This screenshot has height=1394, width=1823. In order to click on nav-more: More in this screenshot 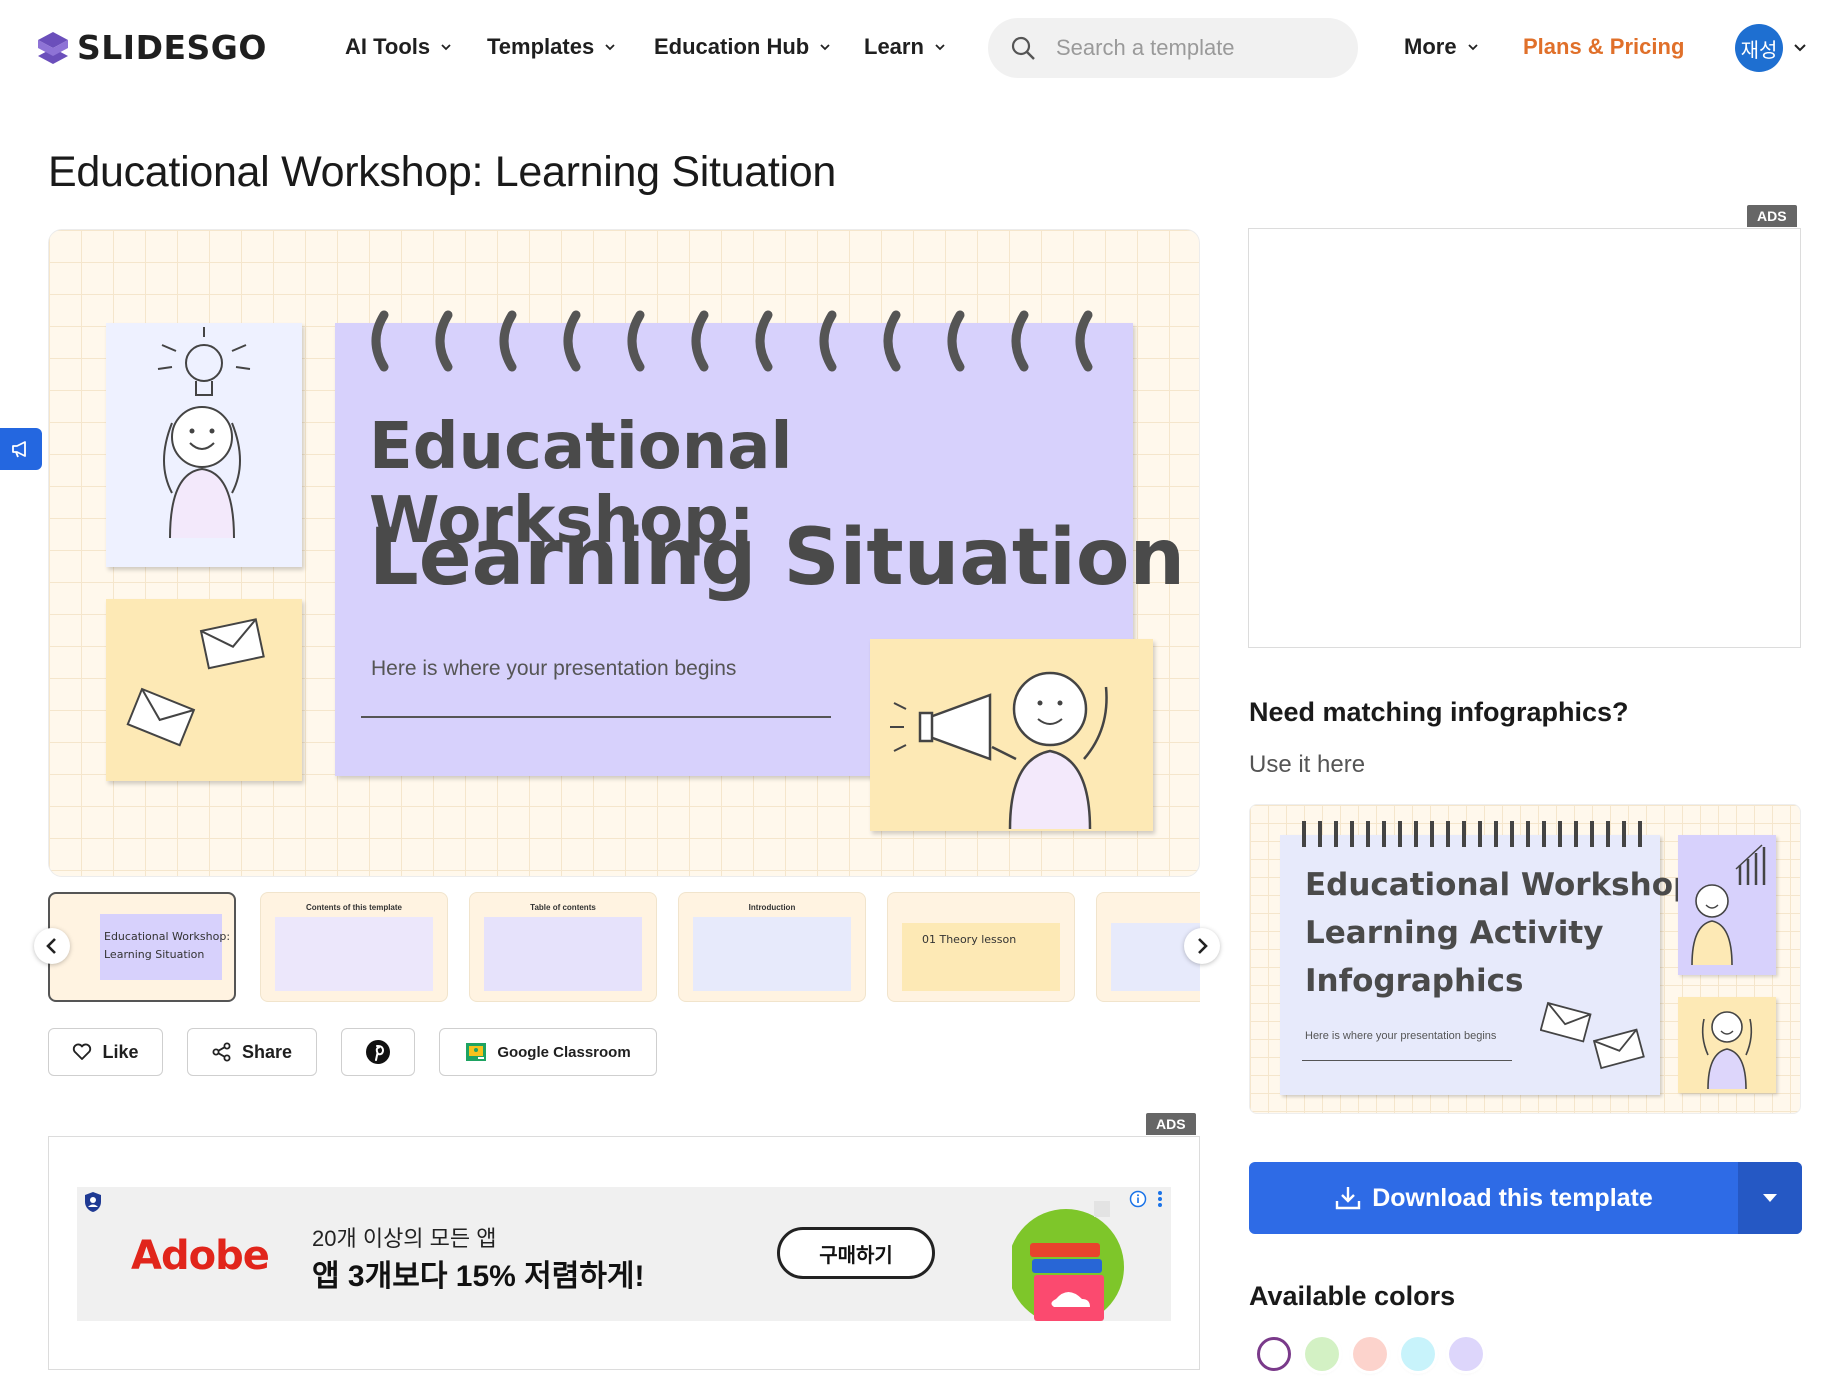, I will do `click(1441, 47)`.